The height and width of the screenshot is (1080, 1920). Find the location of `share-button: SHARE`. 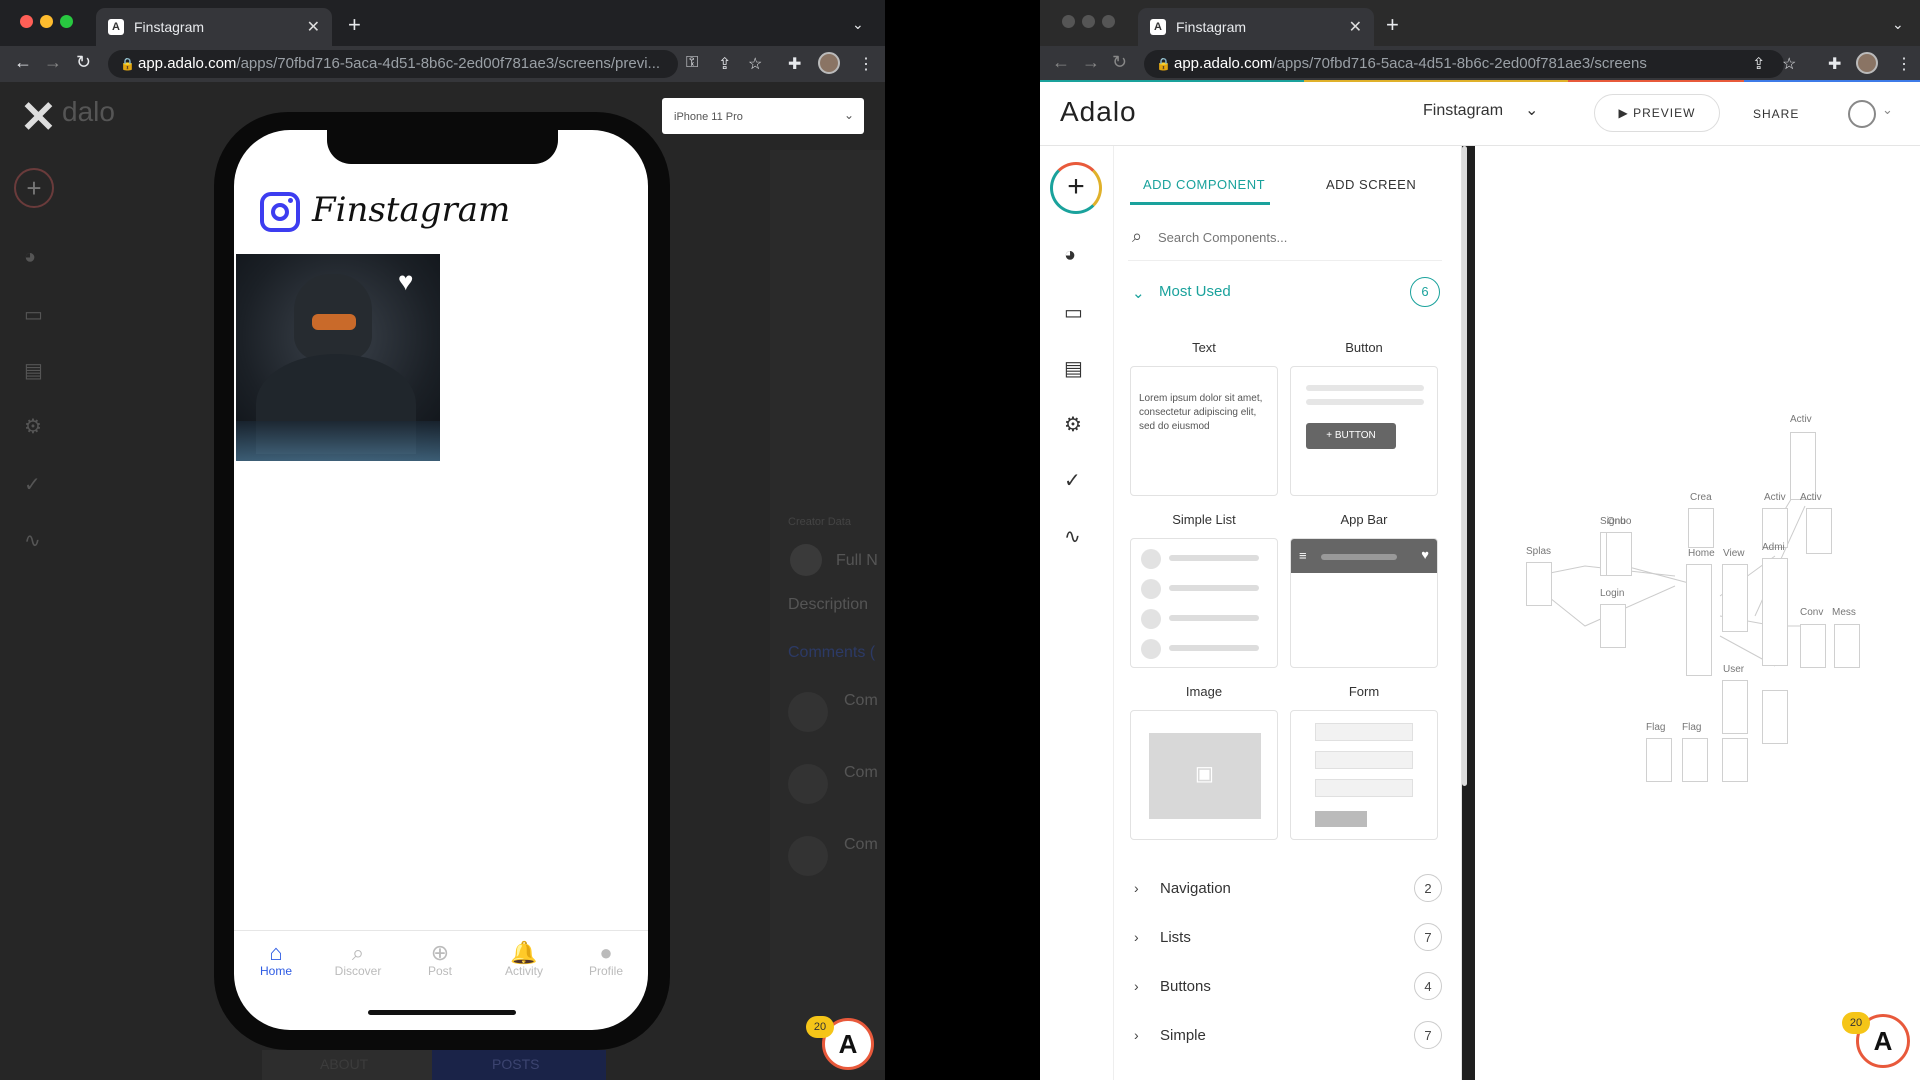

share-button: SHARE is located at coordinates (1776, 114).